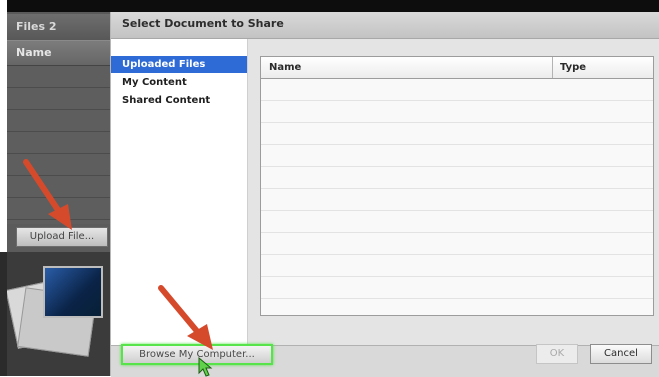 This screenshot has height=377, width=659. What do you see at coordinates (58, 27) in the screenshot?
I see `files-pod-title-bar: Files 2` at bounding box center [58, 27].